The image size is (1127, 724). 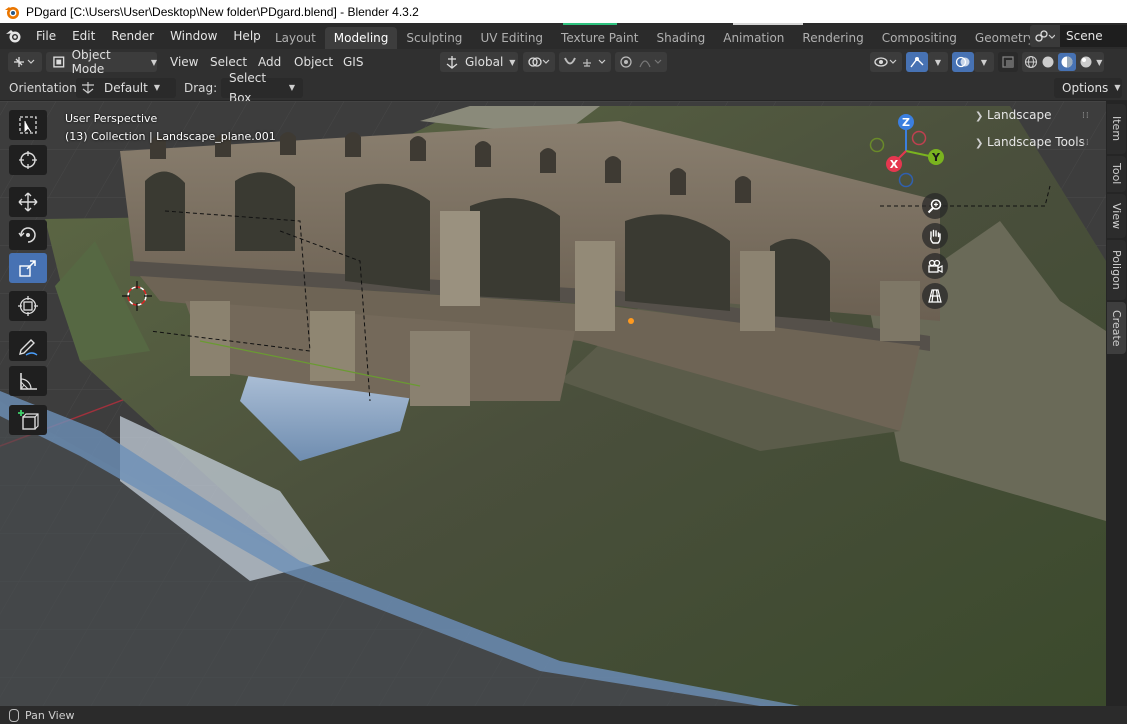 I want to click on options-label: Options, so click(x=1085, y=88).